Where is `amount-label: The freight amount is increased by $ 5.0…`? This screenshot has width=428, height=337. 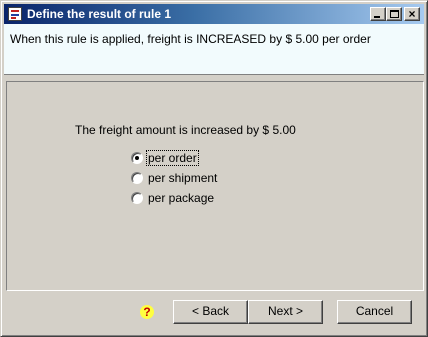
amount-label: The freight amount is increased by $ 5.0… is located at coordinates (185, 130).